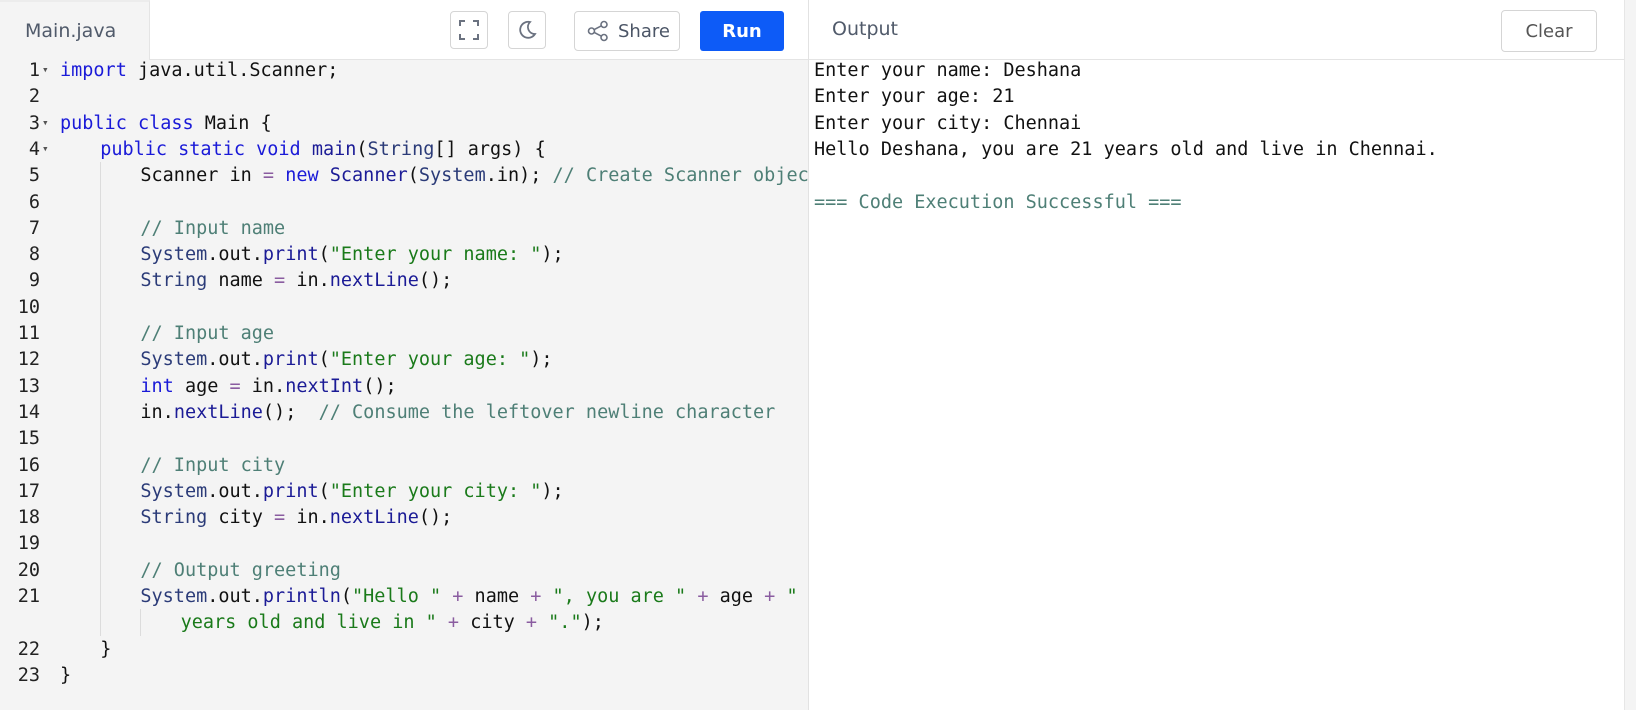 This screenshot has width=1636, height=710. What do you see at coordinates (199, 70) in the screenshot?
I see `code-text: import java.util.Scanner;` at bounding box center [199, 70].